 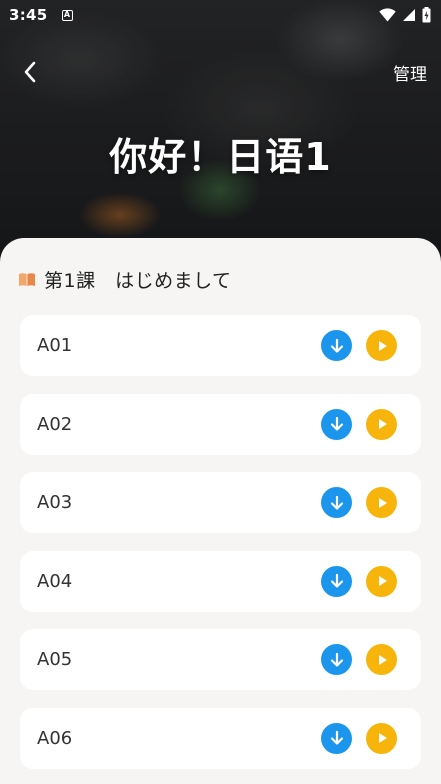 I want to click on list-item: A06, so click(x=220, y=738).